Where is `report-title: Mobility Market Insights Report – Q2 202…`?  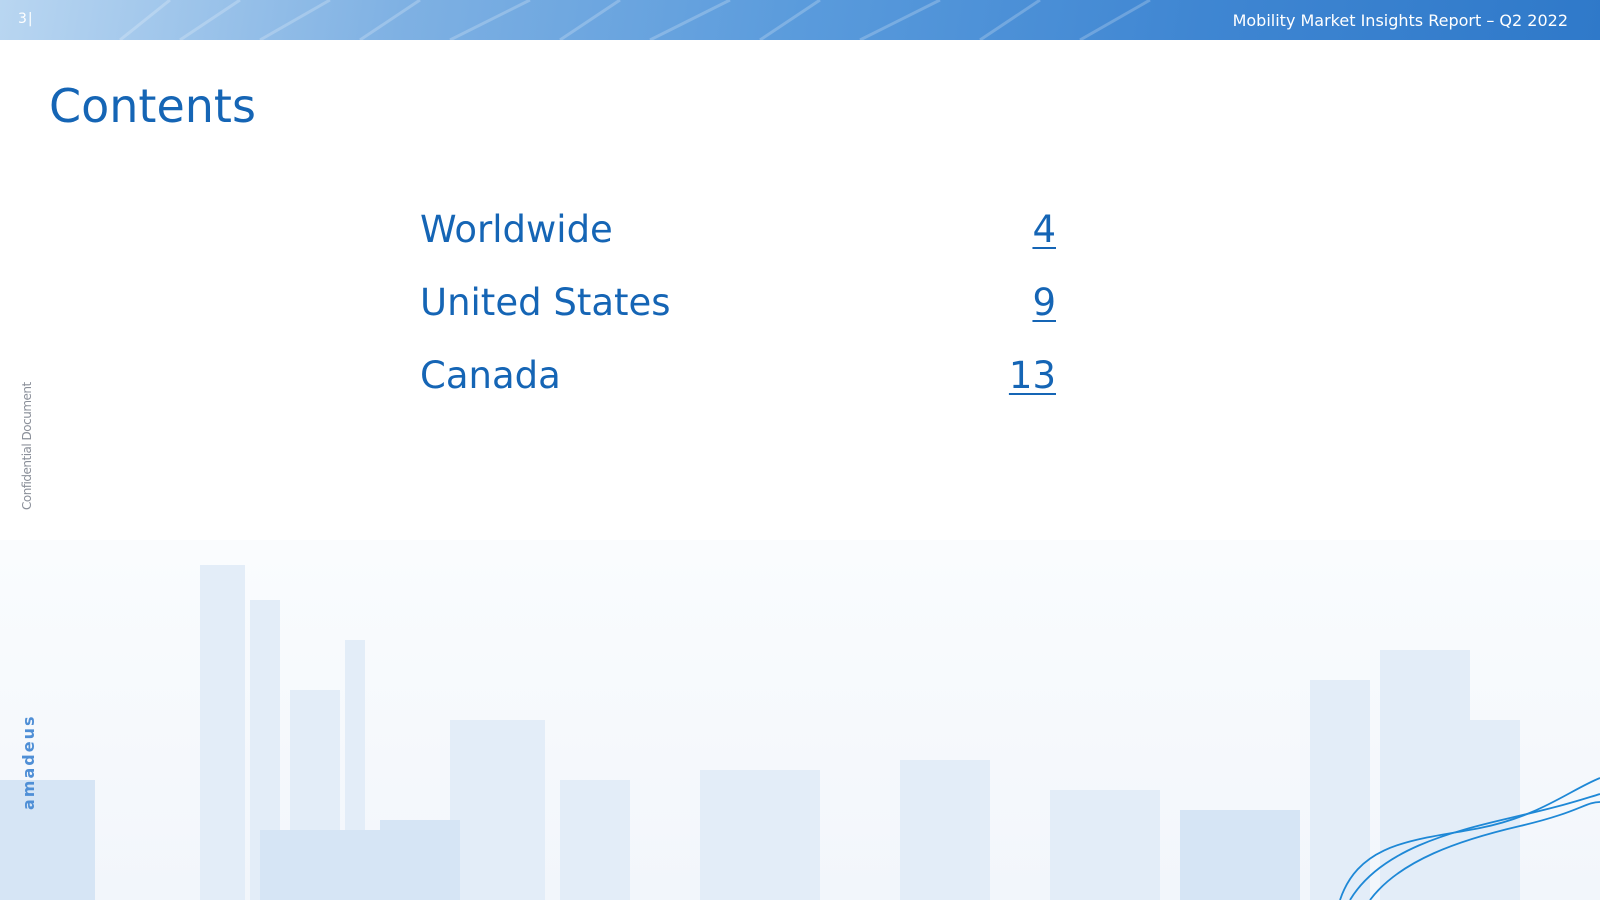
report-title: Mobility Market Insights Report – Q2 202… is located at coordinates (1400, 20).